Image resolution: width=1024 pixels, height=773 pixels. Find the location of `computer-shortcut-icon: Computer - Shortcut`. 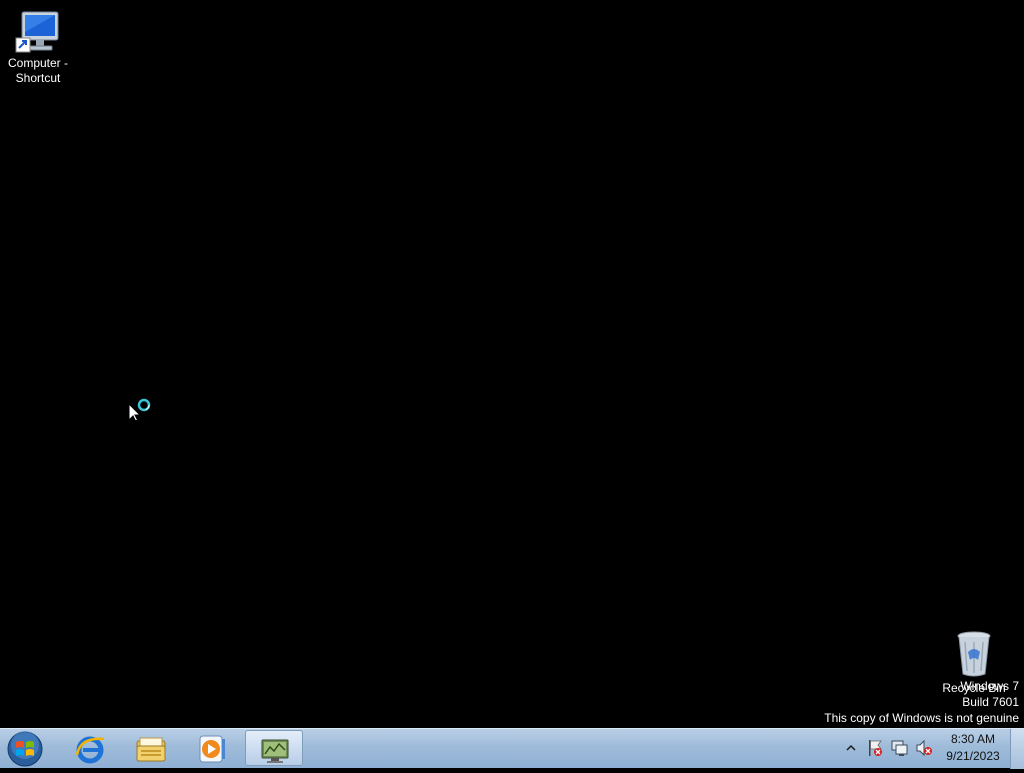

computer-shortcut-icon: Computer - Shortcut is located at coordinates (38, 47).